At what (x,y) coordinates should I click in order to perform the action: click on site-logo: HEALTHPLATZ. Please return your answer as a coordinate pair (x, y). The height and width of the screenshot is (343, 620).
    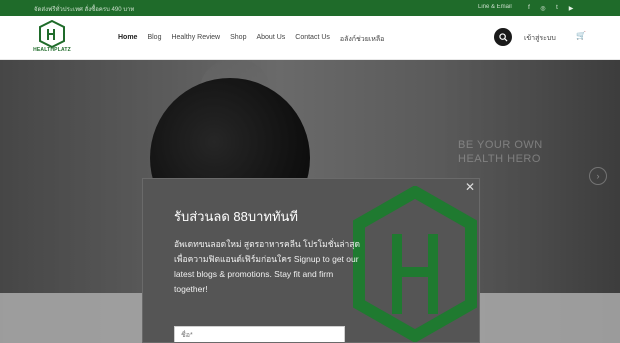
    Looking at the image, I should click on (52, 38).